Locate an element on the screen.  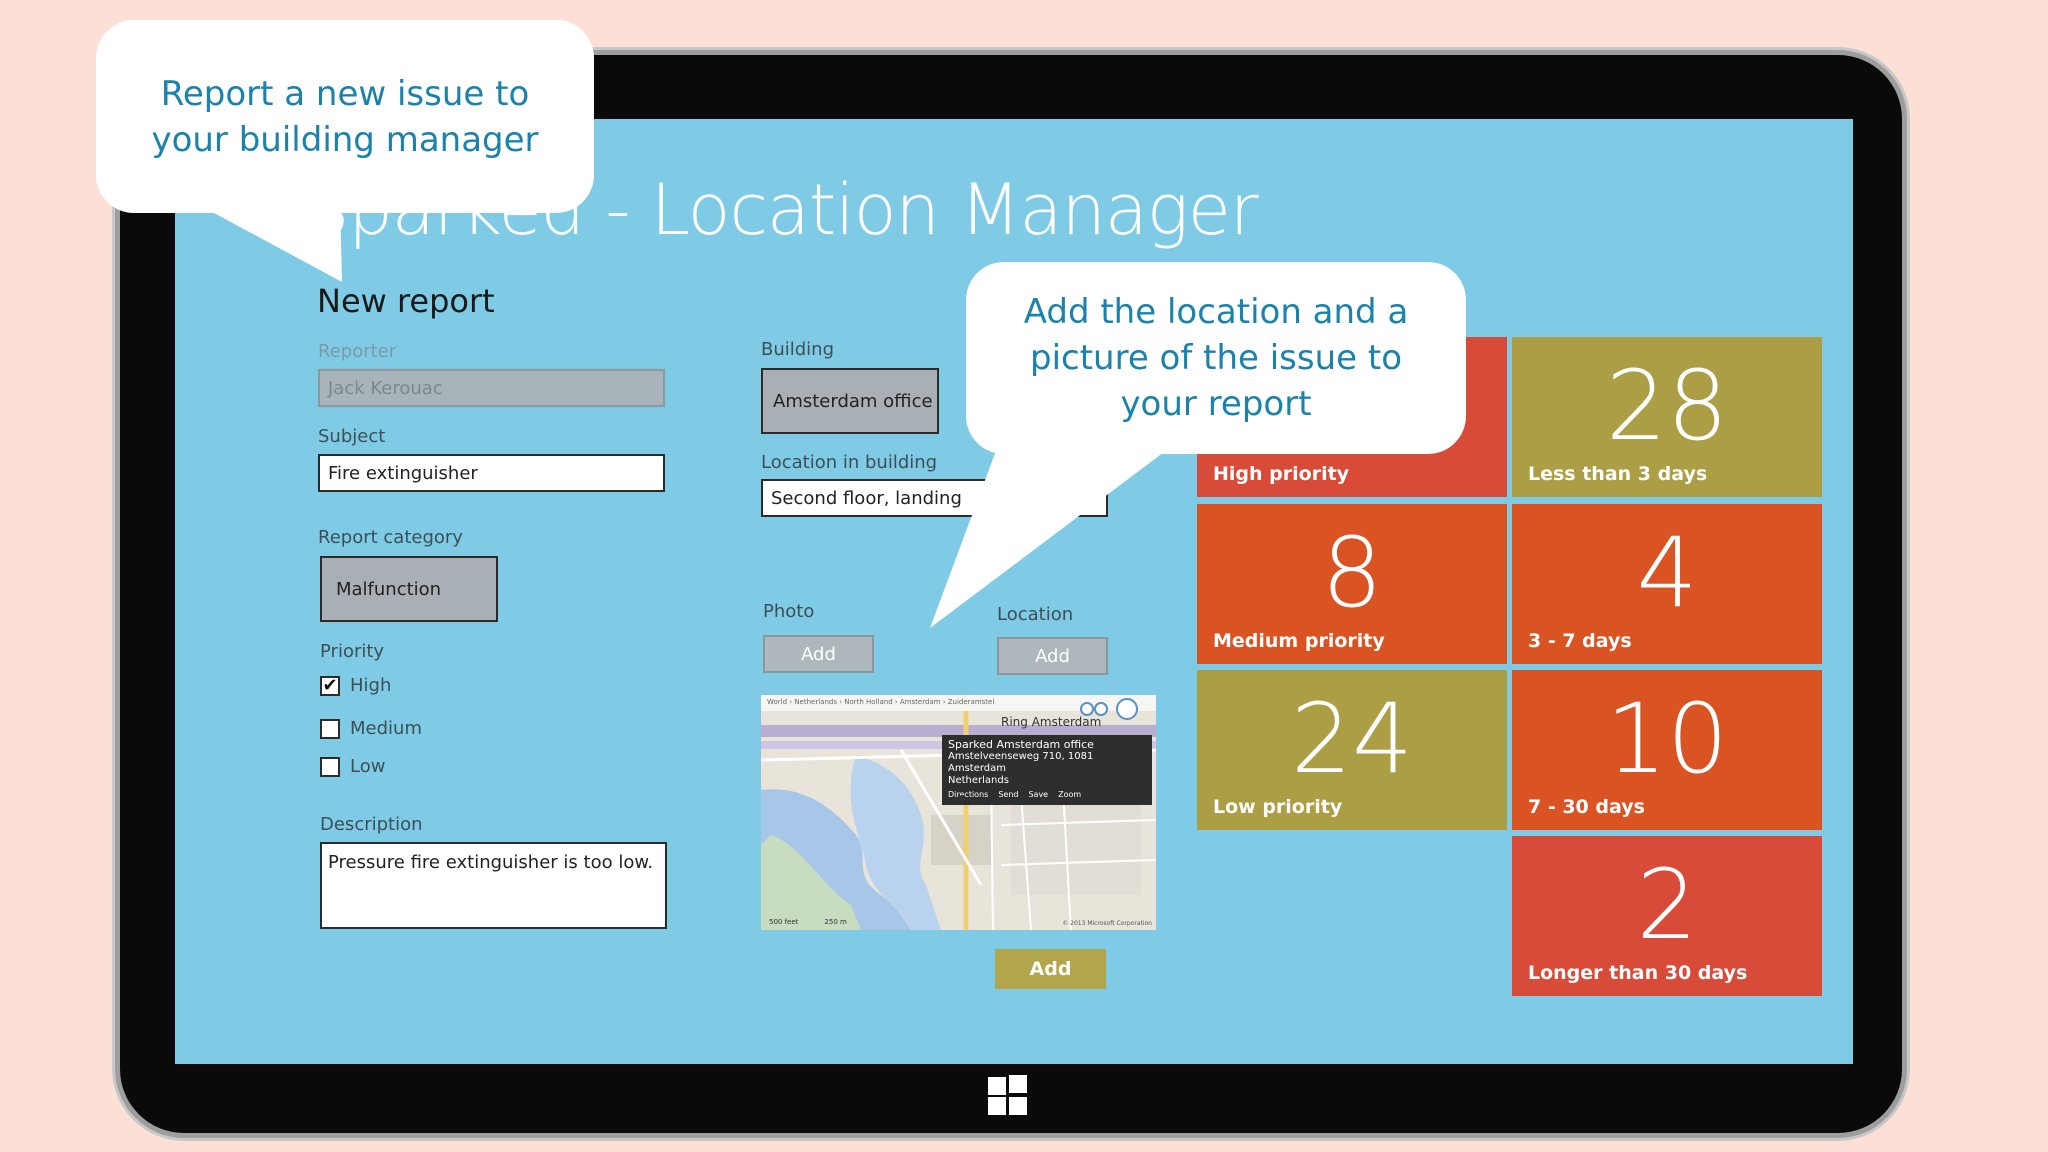
add-photo-button: Add is located at coordinates (818, 654).